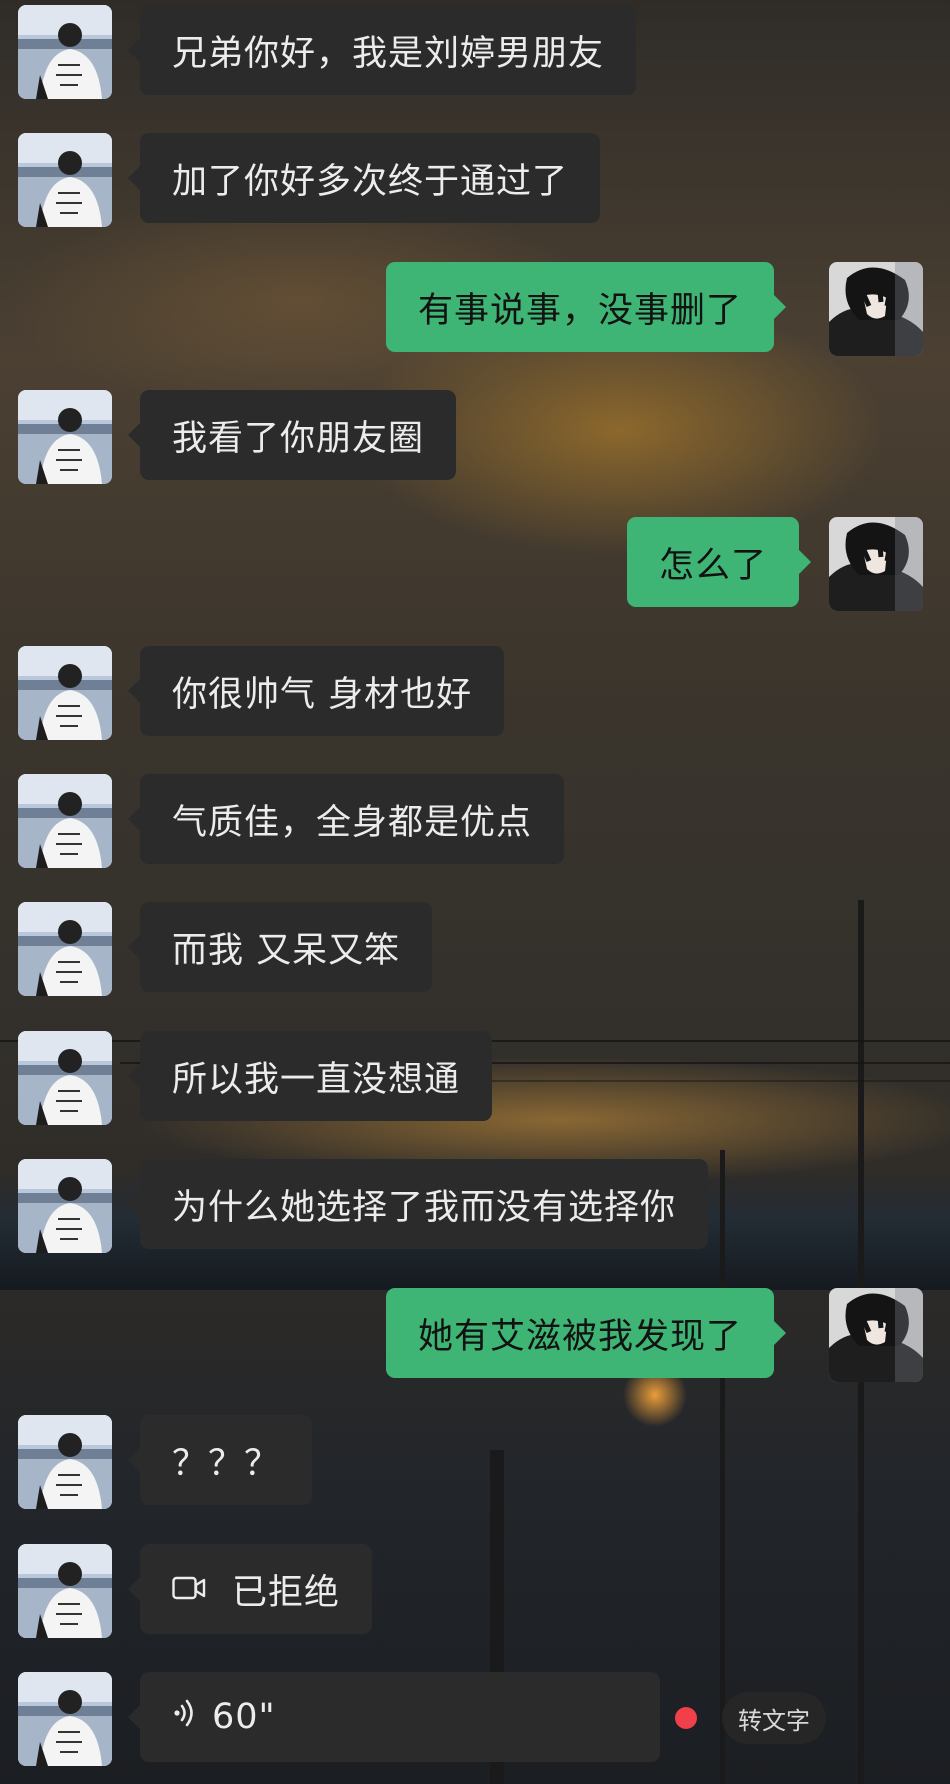  I want to click on message-text: 所以我一直没想通, so click(316, 1079).